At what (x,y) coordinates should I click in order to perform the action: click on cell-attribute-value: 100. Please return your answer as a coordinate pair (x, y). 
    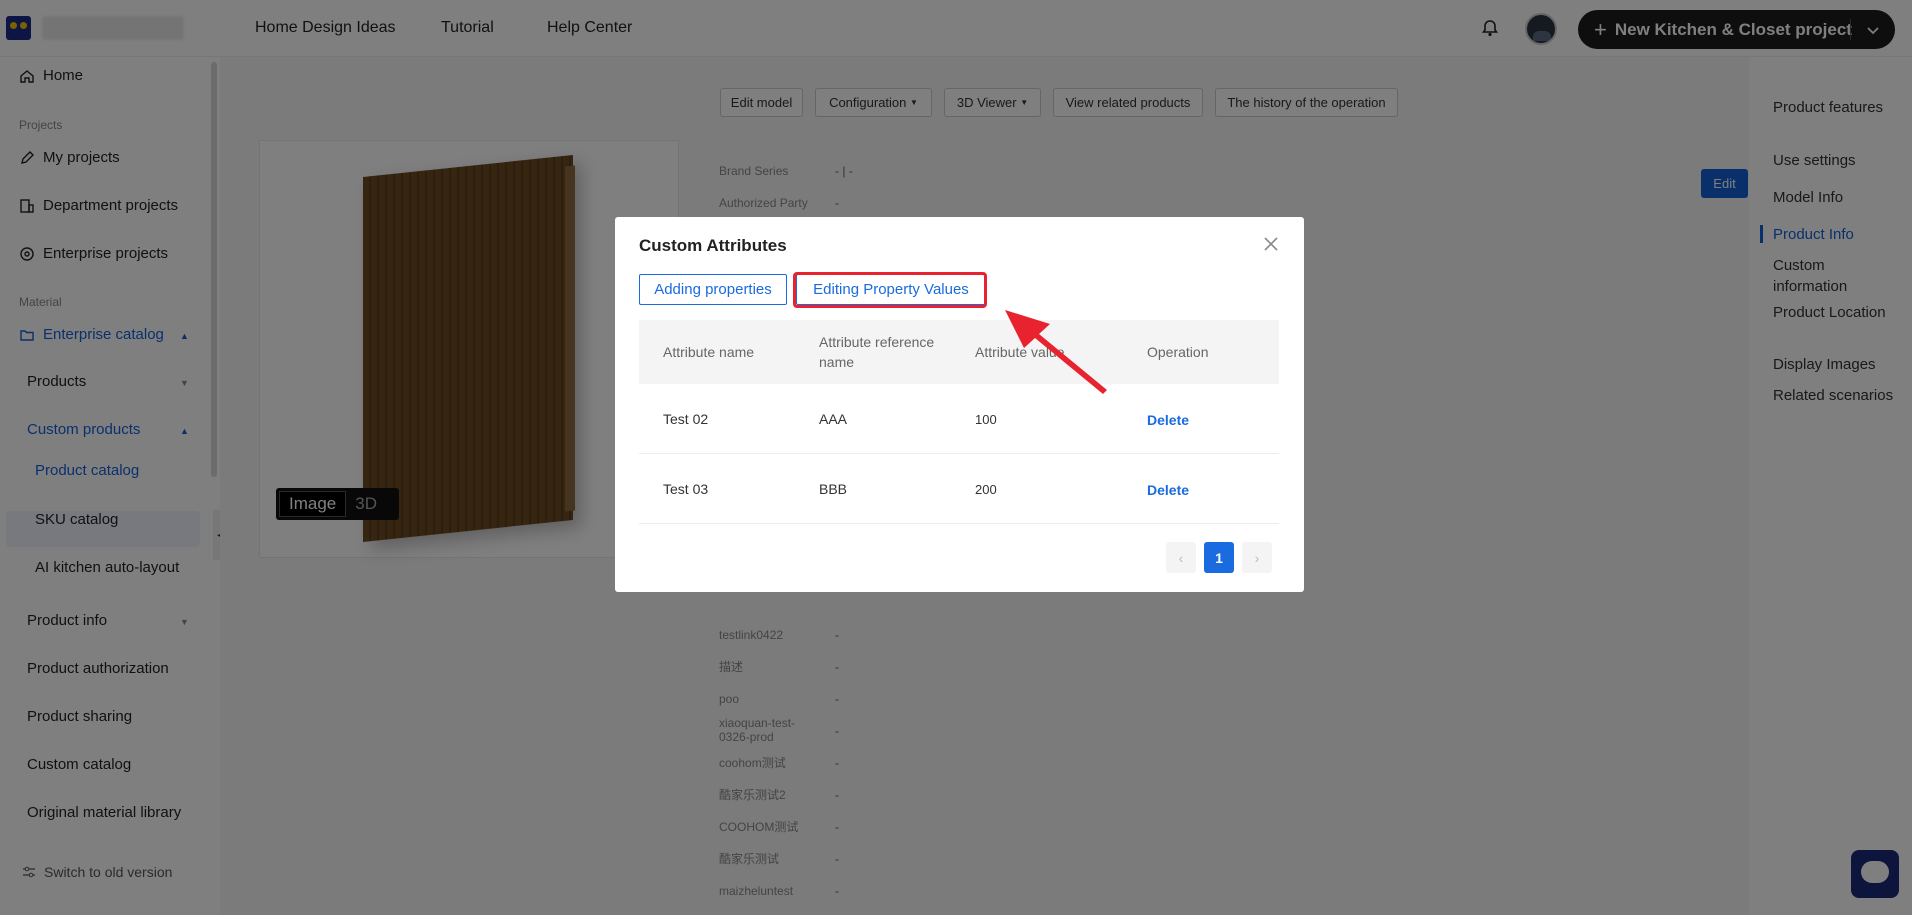
    Looking at the image, I should click on (986, 419).